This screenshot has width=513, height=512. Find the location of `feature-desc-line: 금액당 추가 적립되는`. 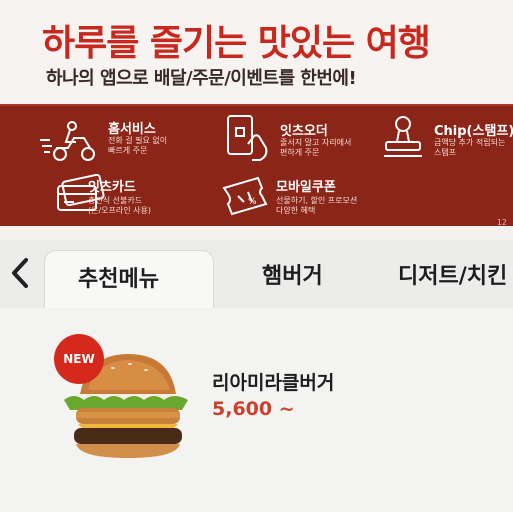

feature-desc-line: 금액당 추가 적립되는 is located at coordinates (470, 142).